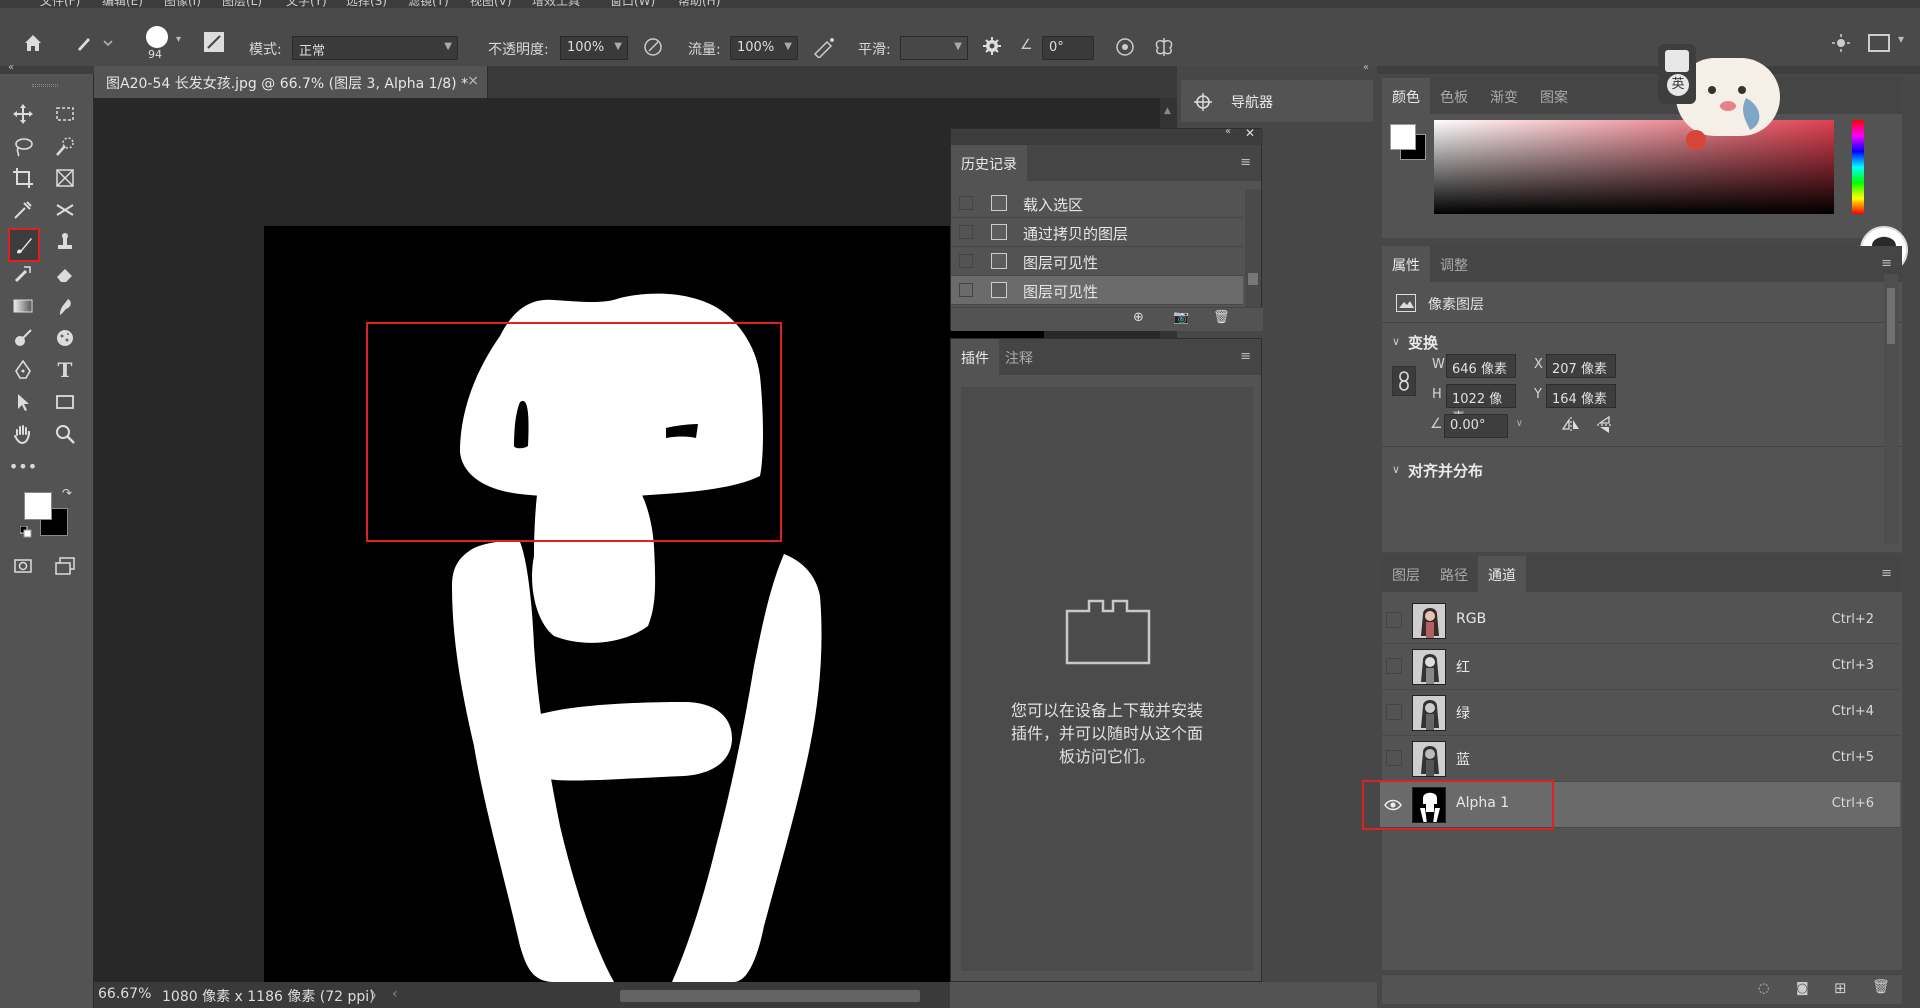 This screenshot has width=1920, height=1008. Describe the element at coordinates (65, 242) in the screenshot. I see `clone-stamp-tool-icon` at that location.